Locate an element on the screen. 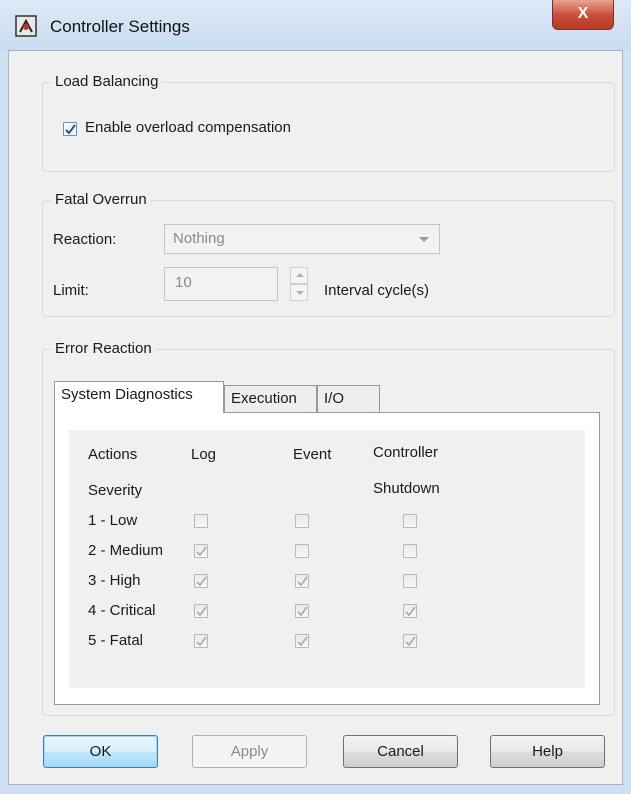 Image resolution: width=631 pixels, height=794 pixels. settings-app-icon is located at coordinates (26, 26).